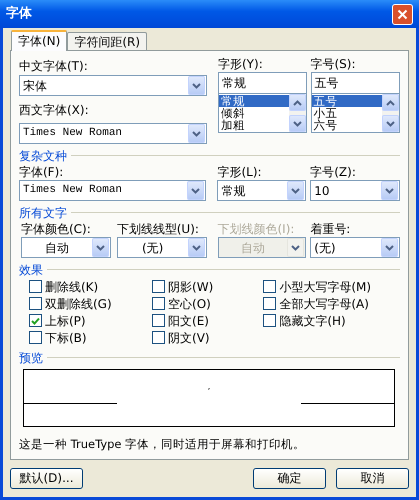 Image resolution: width=419 pixels, height=500 pixels. I want to click on checkbox-label: 小型大写字母(M), so click(325, 287).